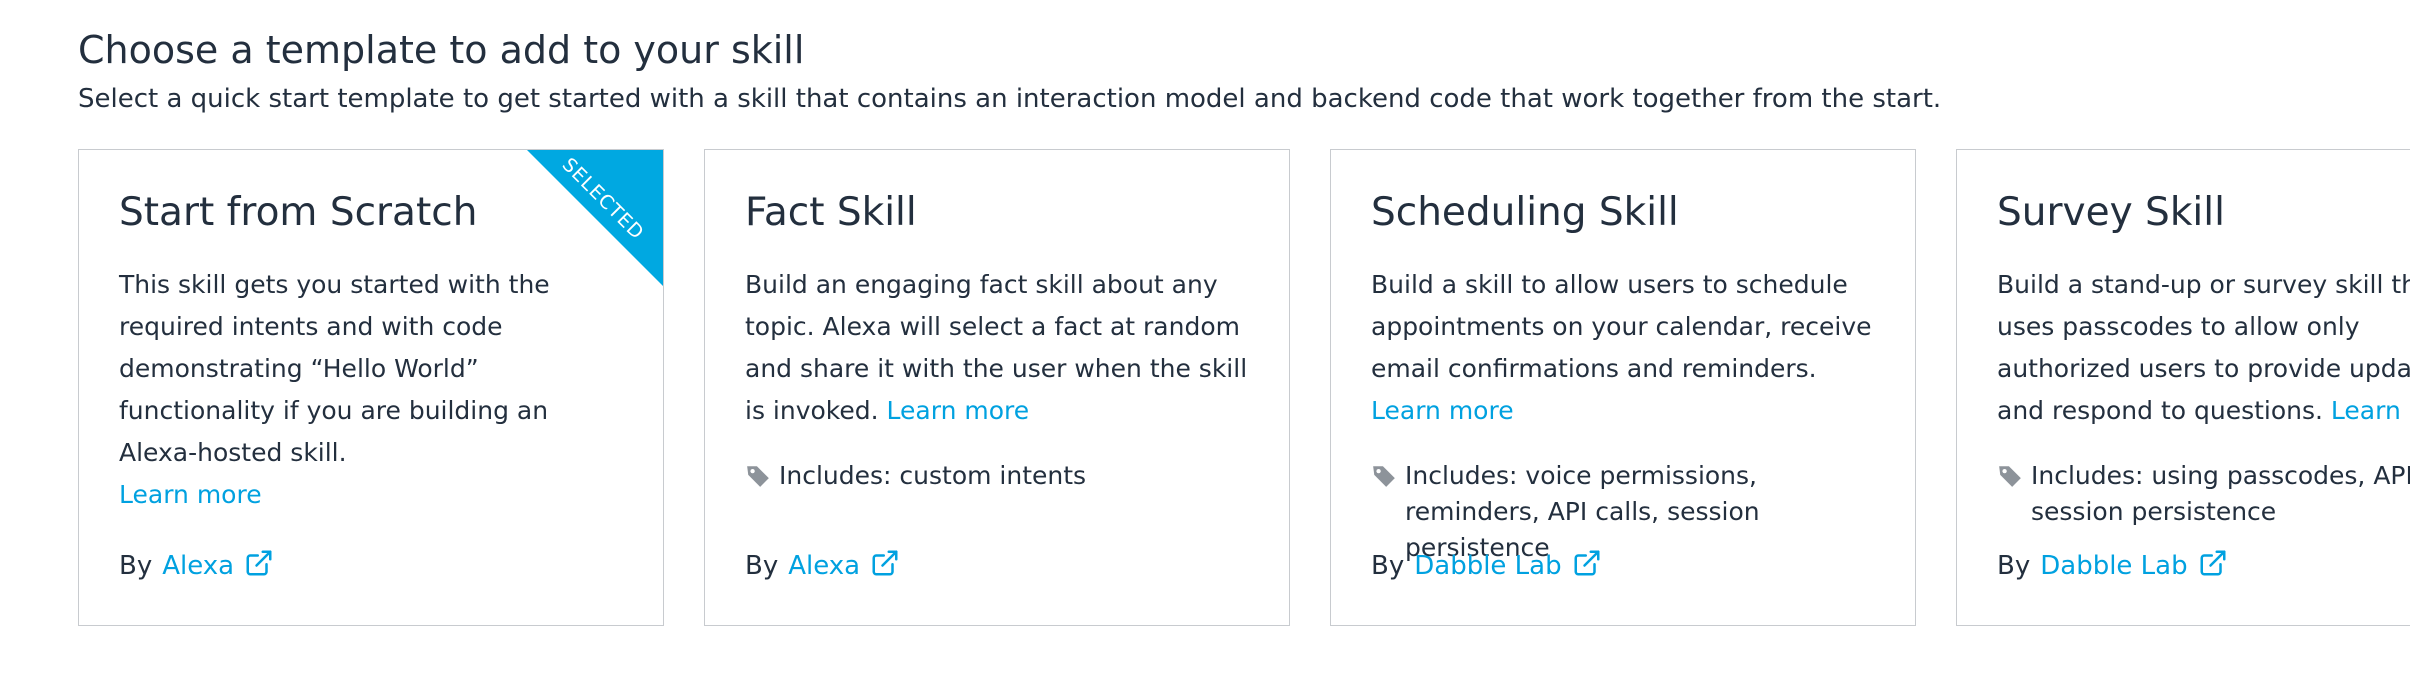 This screenshot has height=692, width=2410. What do you see at coordinates (831, 212) in the screenshot?
I see `card-title: Fact Skill` at bounding box center [831, 212].